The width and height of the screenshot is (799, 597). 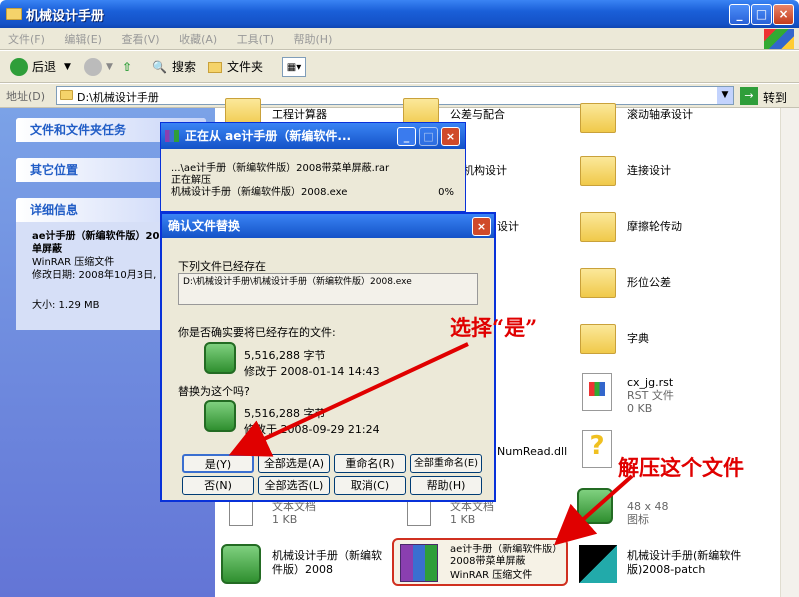 I want to click on arrow-to-yes, so click(x=348, y=399).